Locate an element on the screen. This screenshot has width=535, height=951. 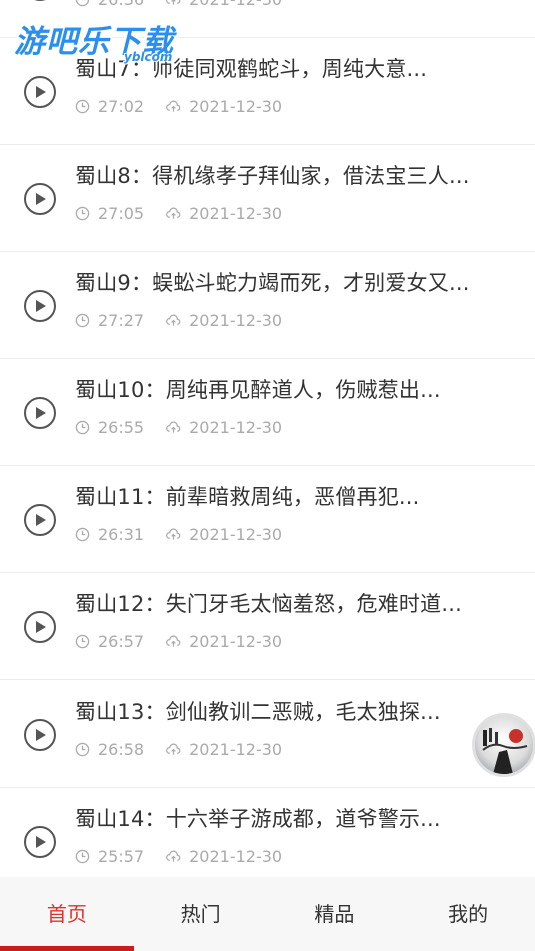
bottom-tab-bar: 首页 热门 精品 我的 is located at coordinates (267, 914).